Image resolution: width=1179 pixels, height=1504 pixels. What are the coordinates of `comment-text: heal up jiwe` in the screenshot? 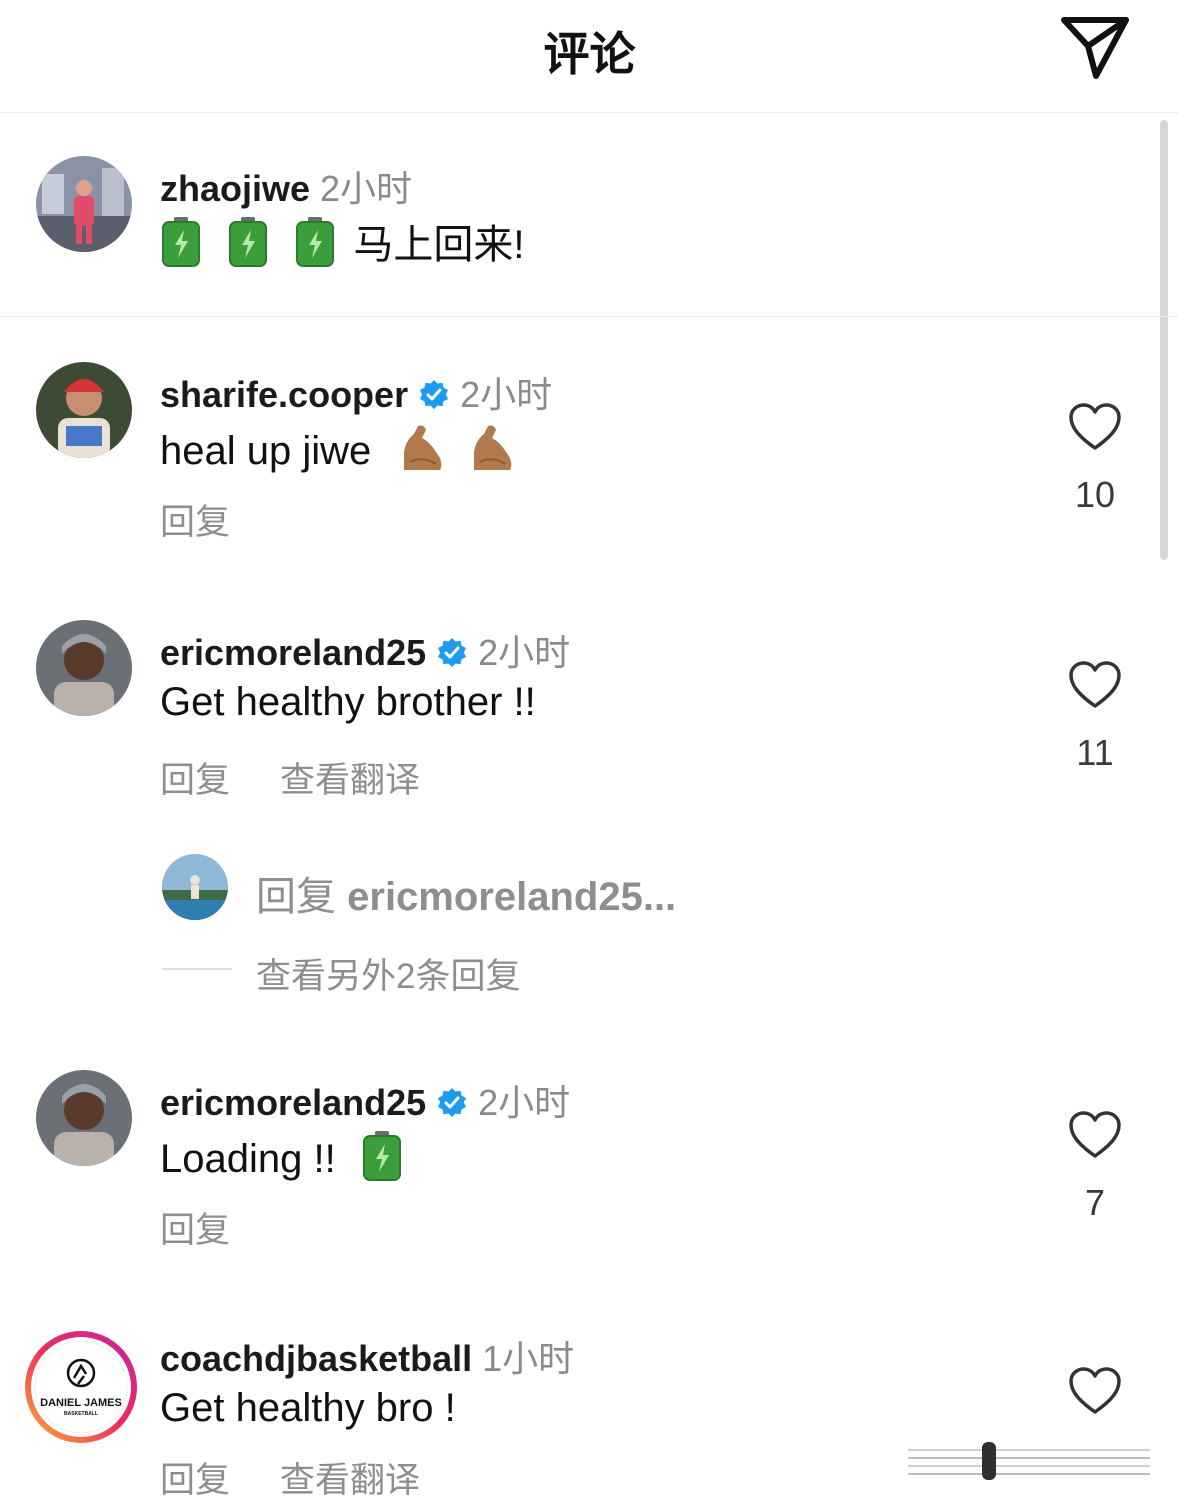 It's located at (339, 448).